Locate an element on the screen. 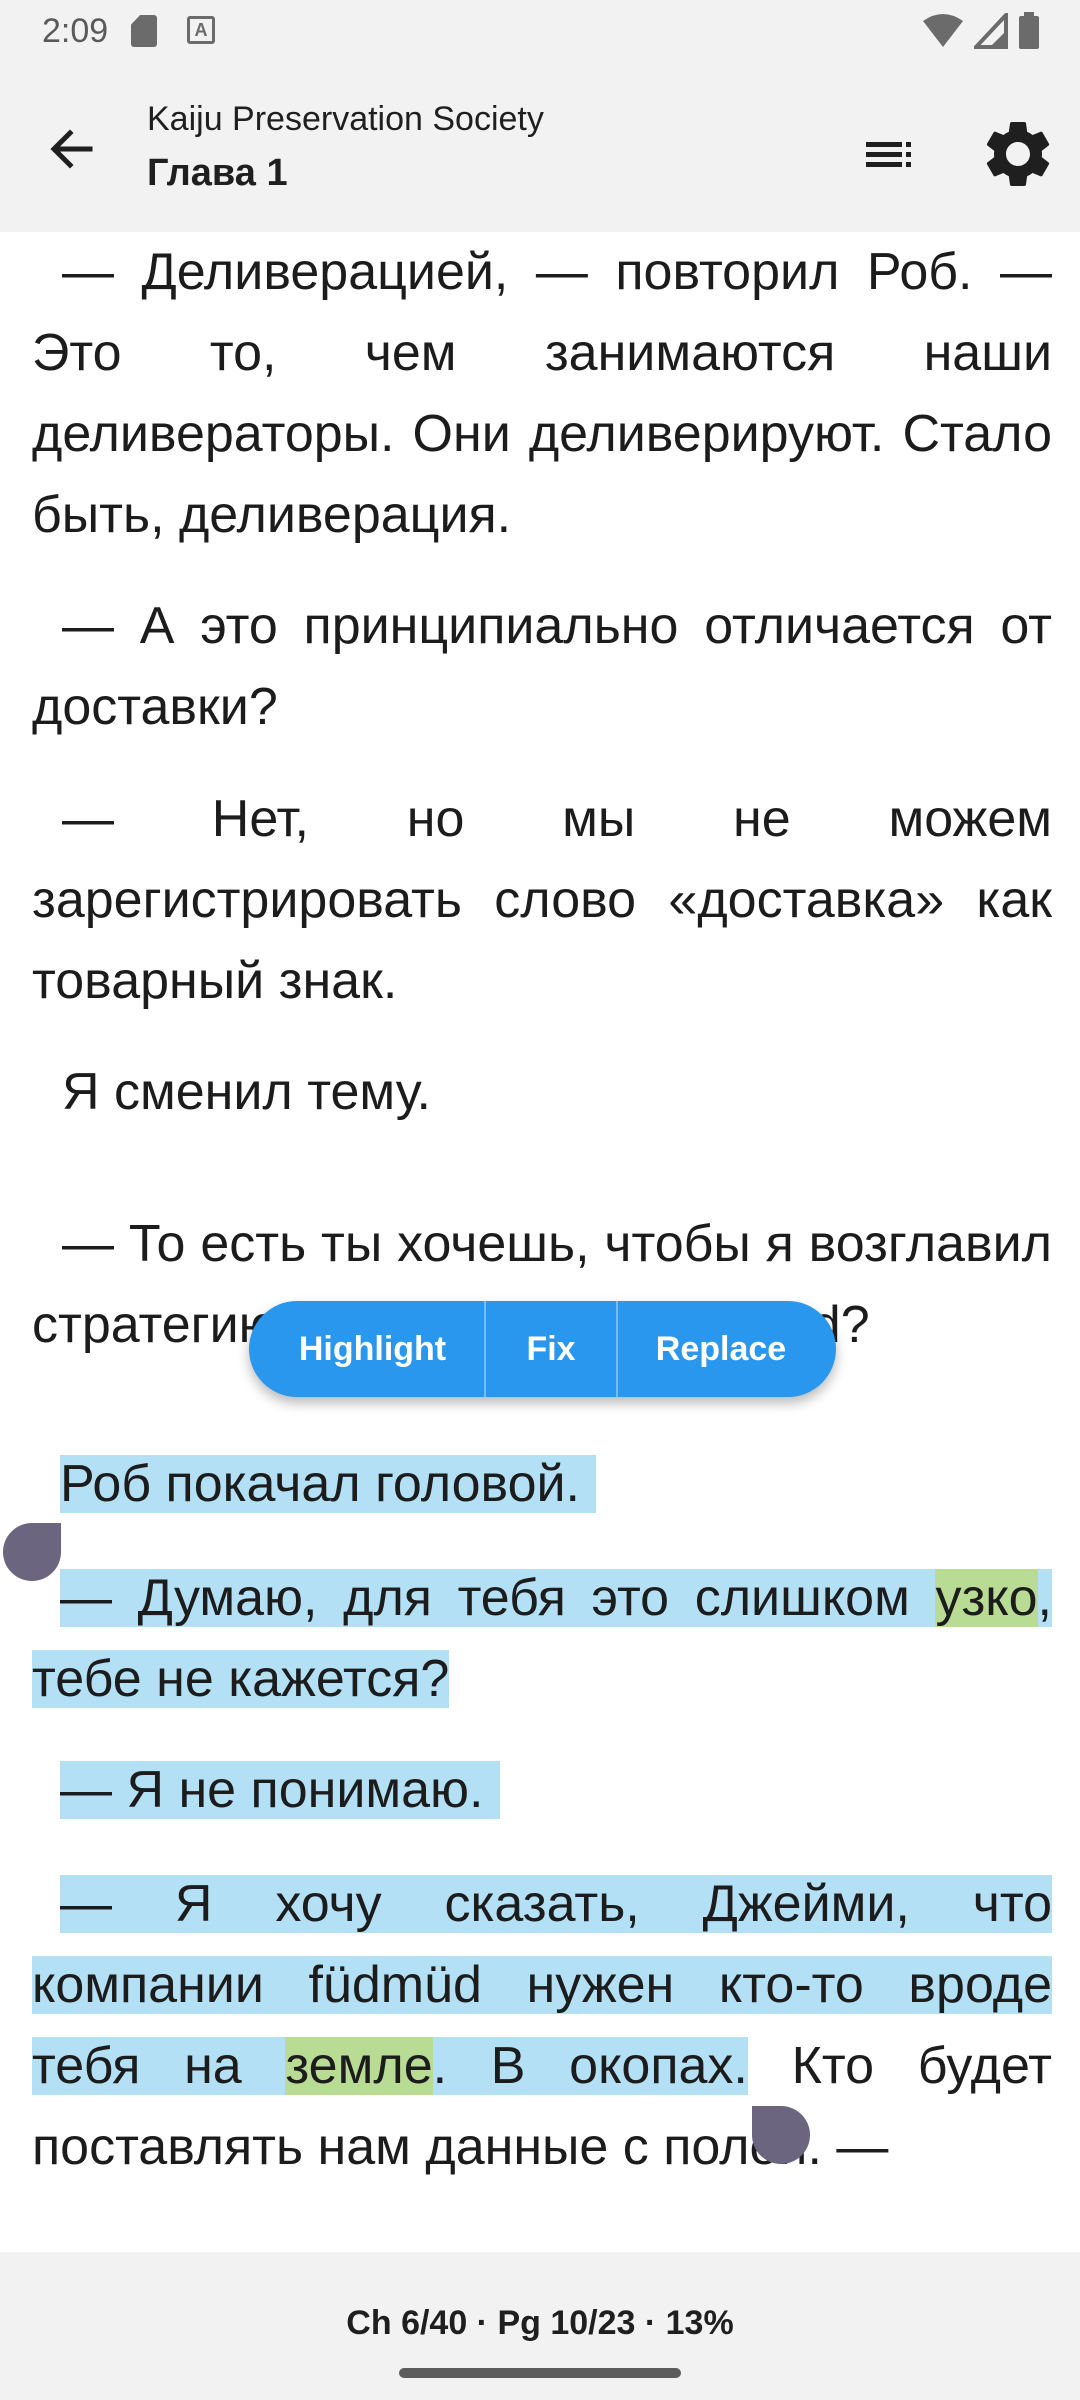 The image size is (1080, 2400). selection-handle-start is located at coordinates (32, 1552).